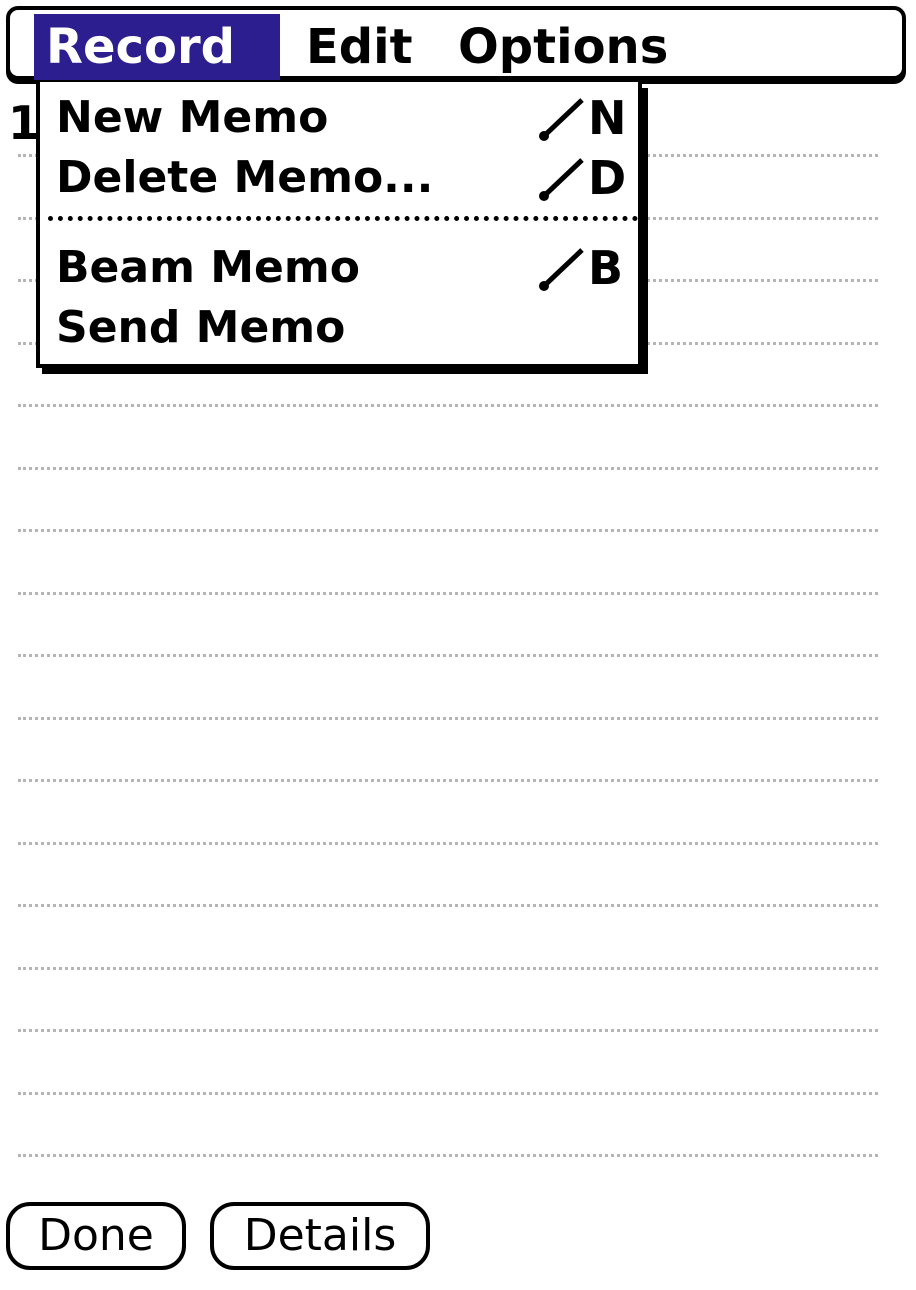 Image resolution: width=916 pixels, height=1290 pixels. Describe the element at coordinates (201, 327) in the screenshot. I see `menu-item-label: Send Memo` at that location.